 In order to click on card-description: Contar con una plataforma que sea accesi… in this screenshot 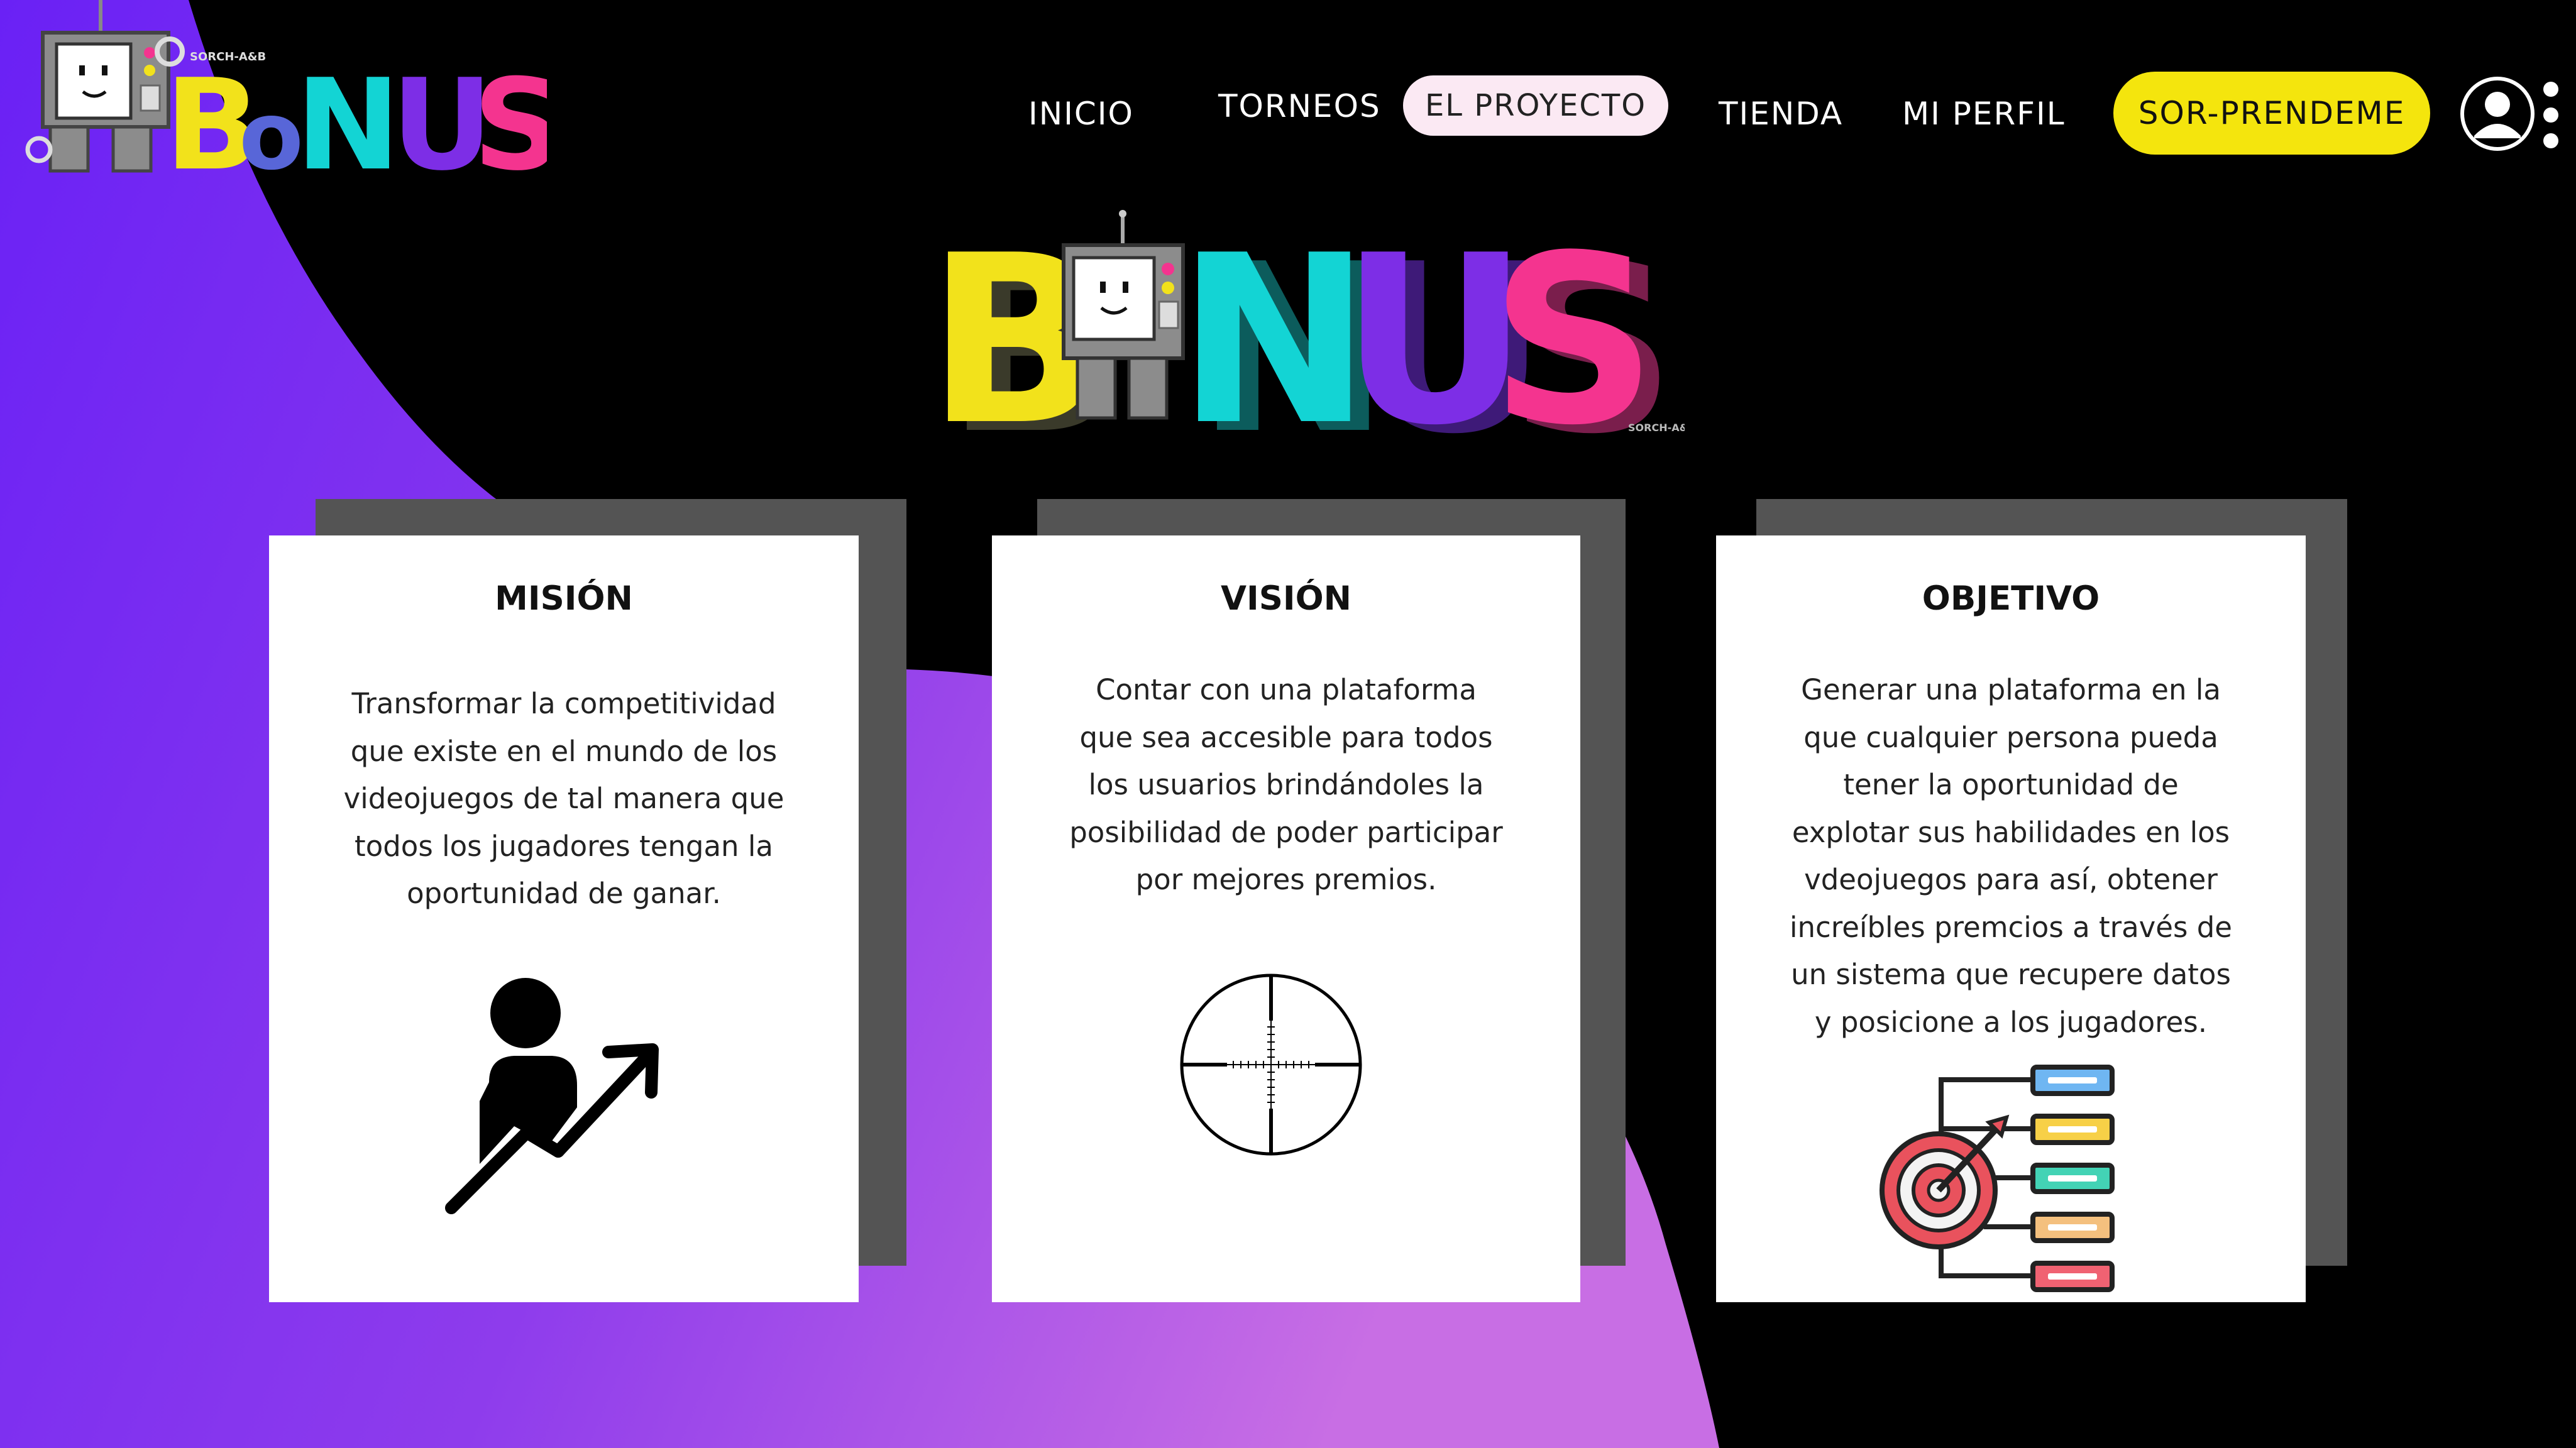, I will do `click(1287, 785)`.